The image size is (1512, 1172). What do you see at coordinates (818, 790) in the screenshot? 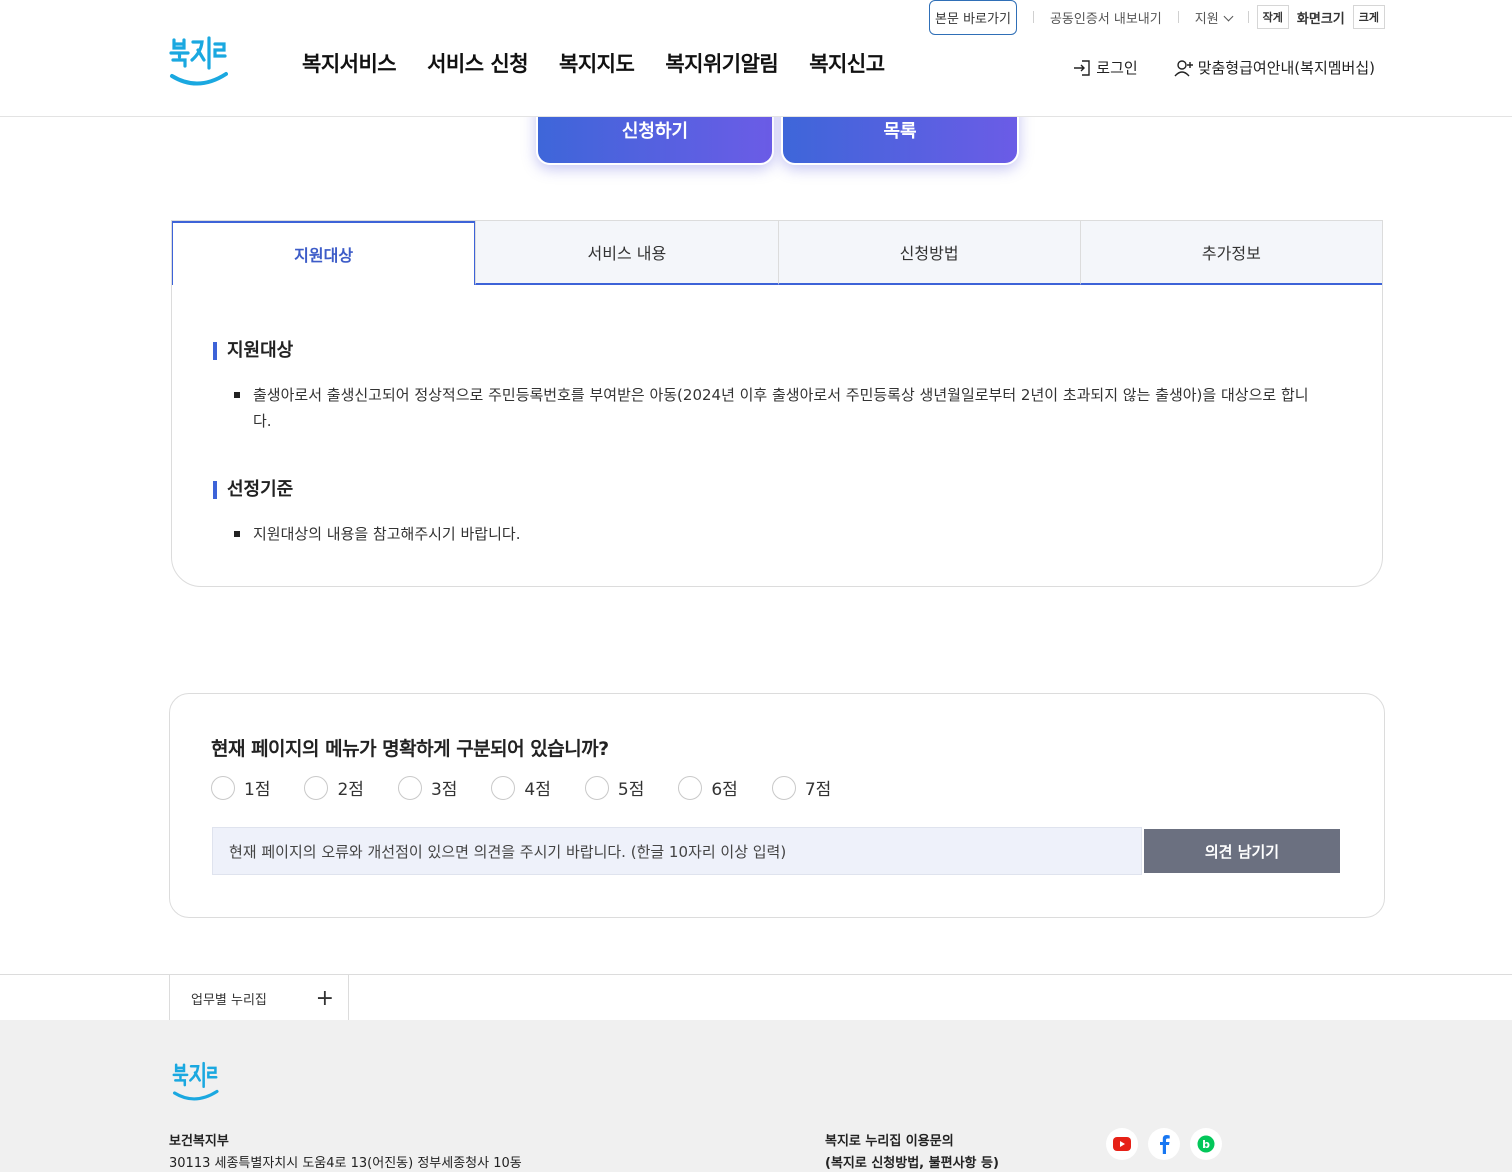
I see `score-label: 7점` at bounding box center [818, 790].